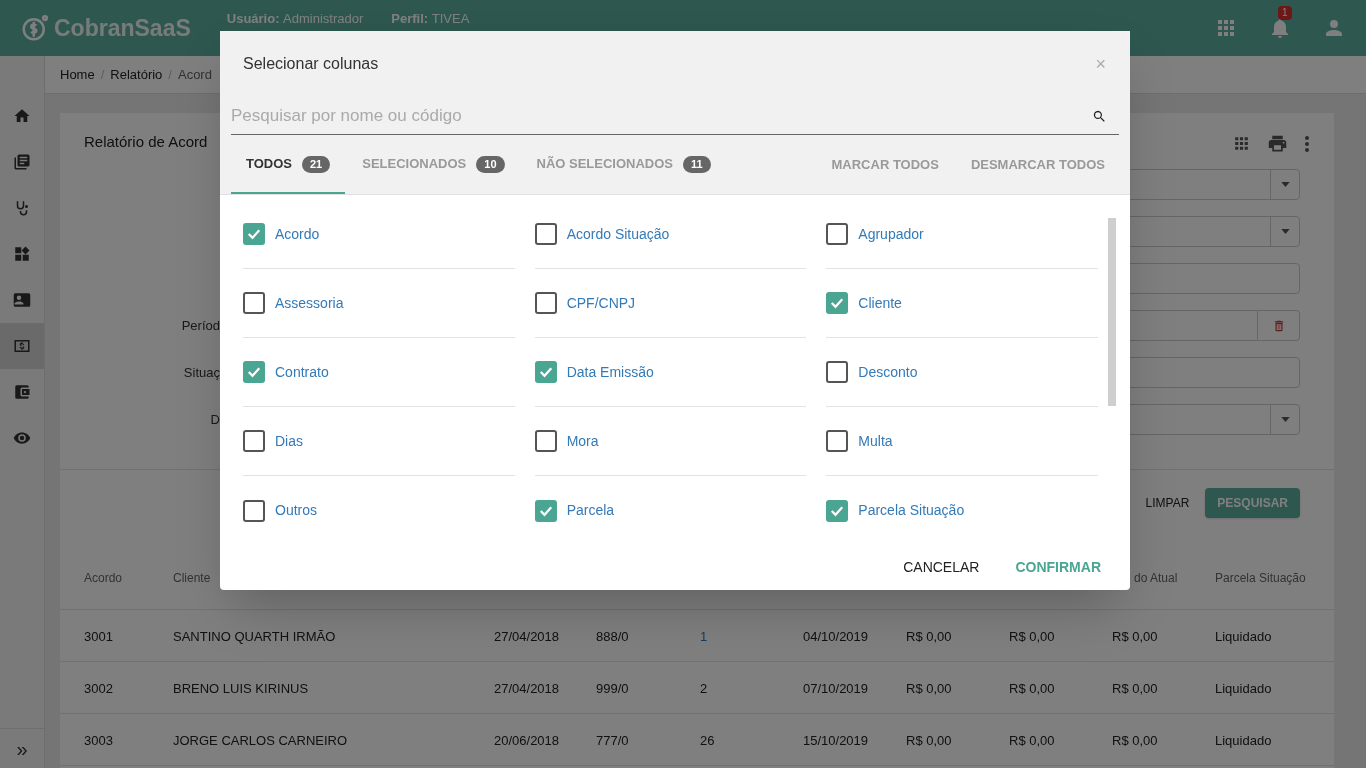 Image resolution: width=1366 pixels, height=768 pixels. Describe the element at coordinates (311, 64) in the screenshot. I see `dialog-title: Selecionar colunas` at that location.